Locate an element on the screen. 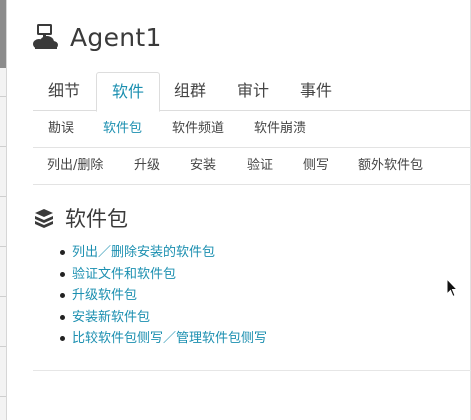 The width and height of the screenshot is (471, 420). packages-icon is located at coordinates (44, 218).